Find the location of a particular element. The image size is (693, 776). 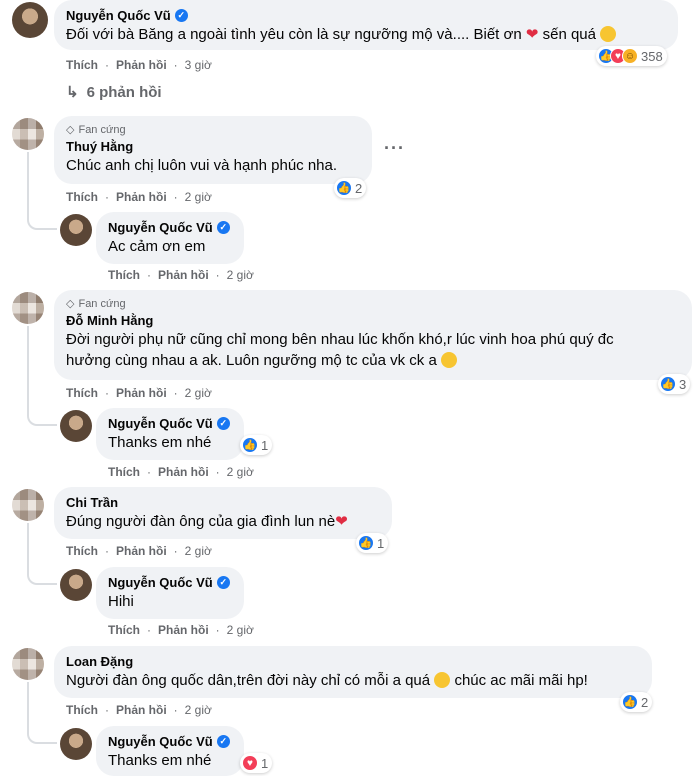

thread-connector is located at coordinates (42, 376).